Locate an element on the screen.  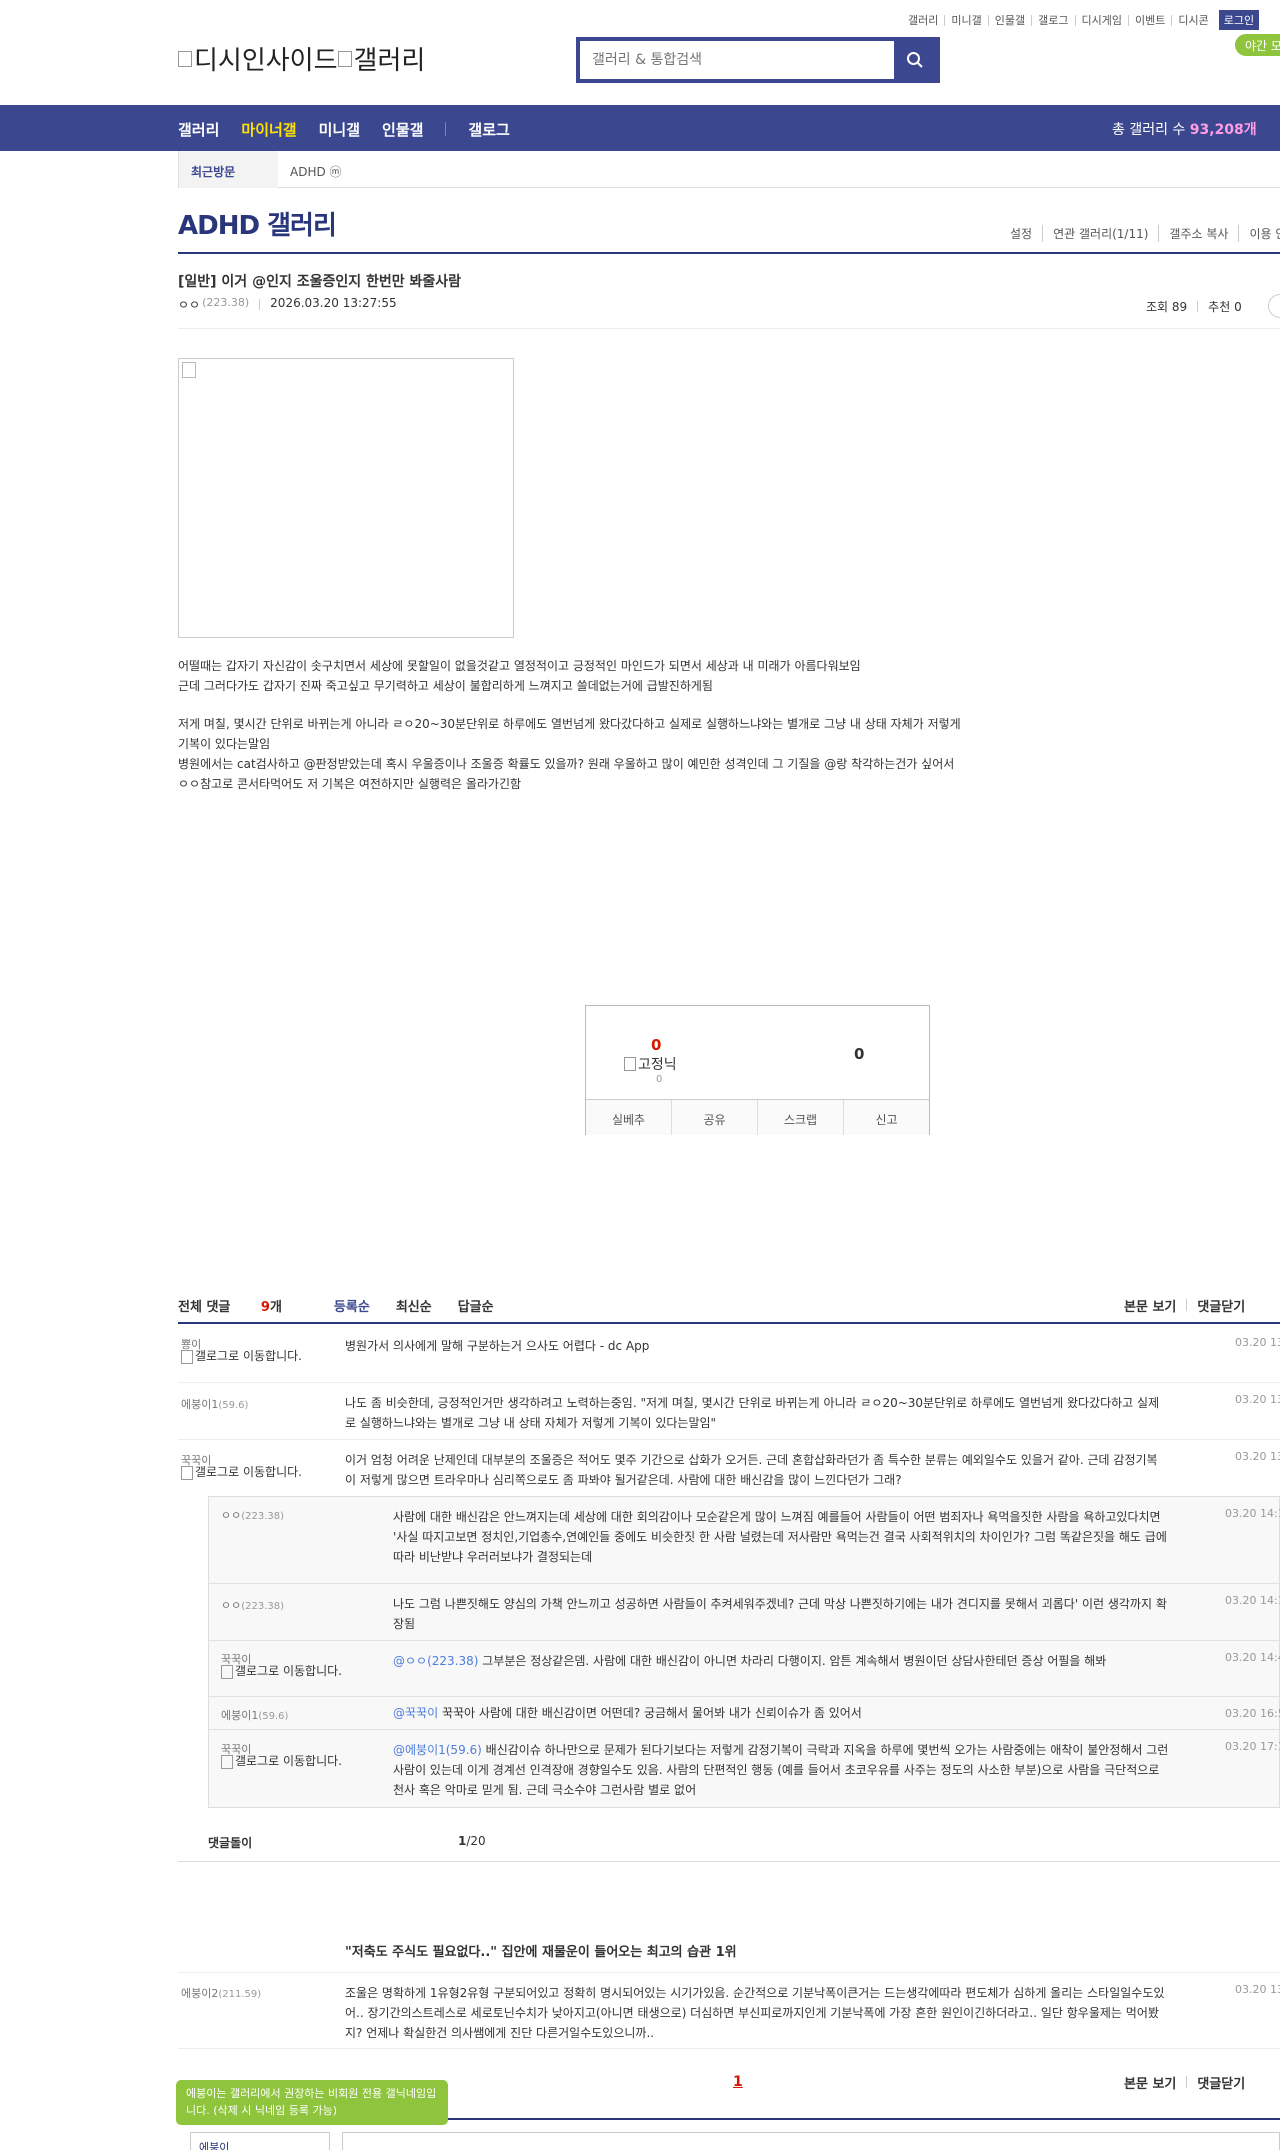
recent-visits-tab: 최근방문 is located at coordinates (228, 169).